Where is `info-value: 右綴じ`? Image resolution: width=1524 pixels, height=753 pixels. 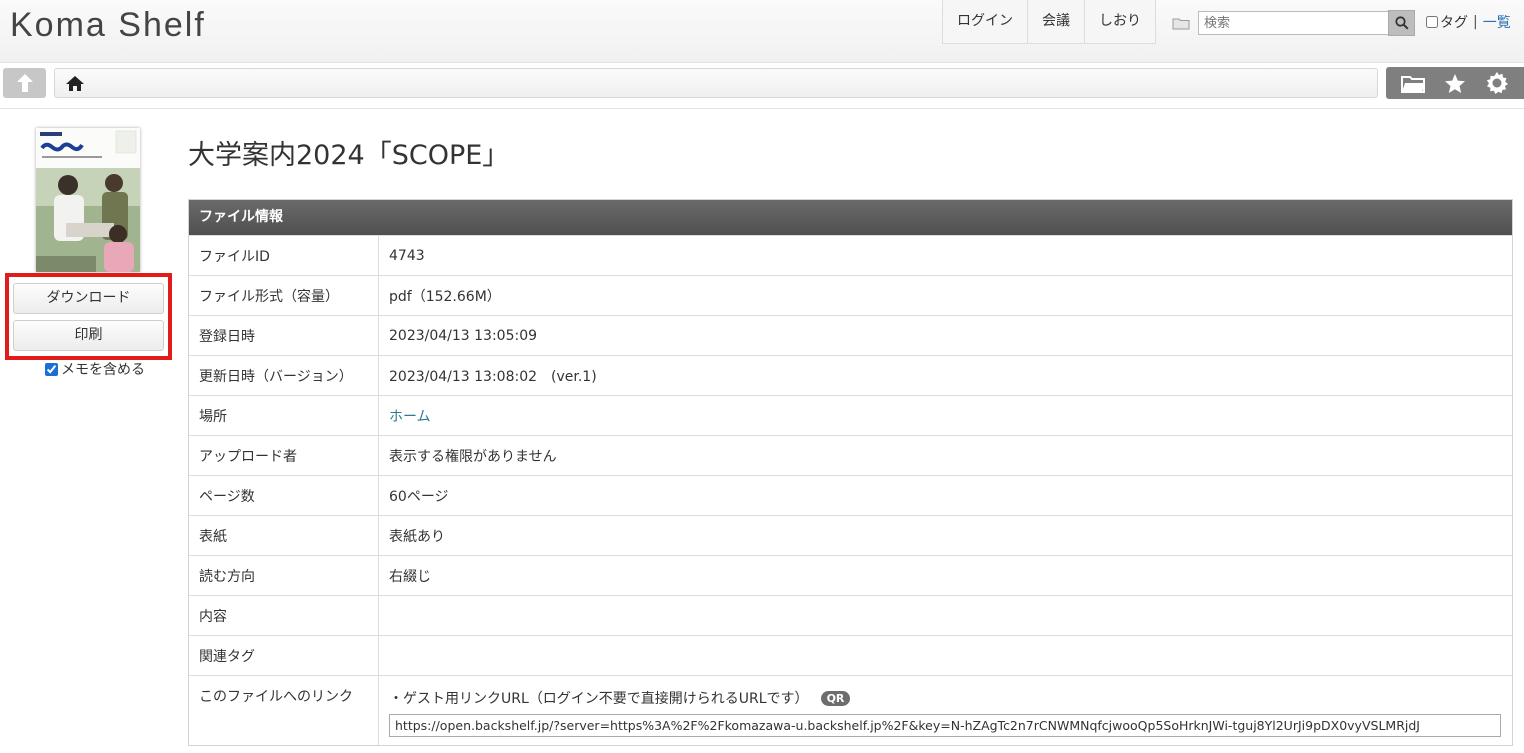 info-value: 右綴じ is located at coordinates (410, 576).